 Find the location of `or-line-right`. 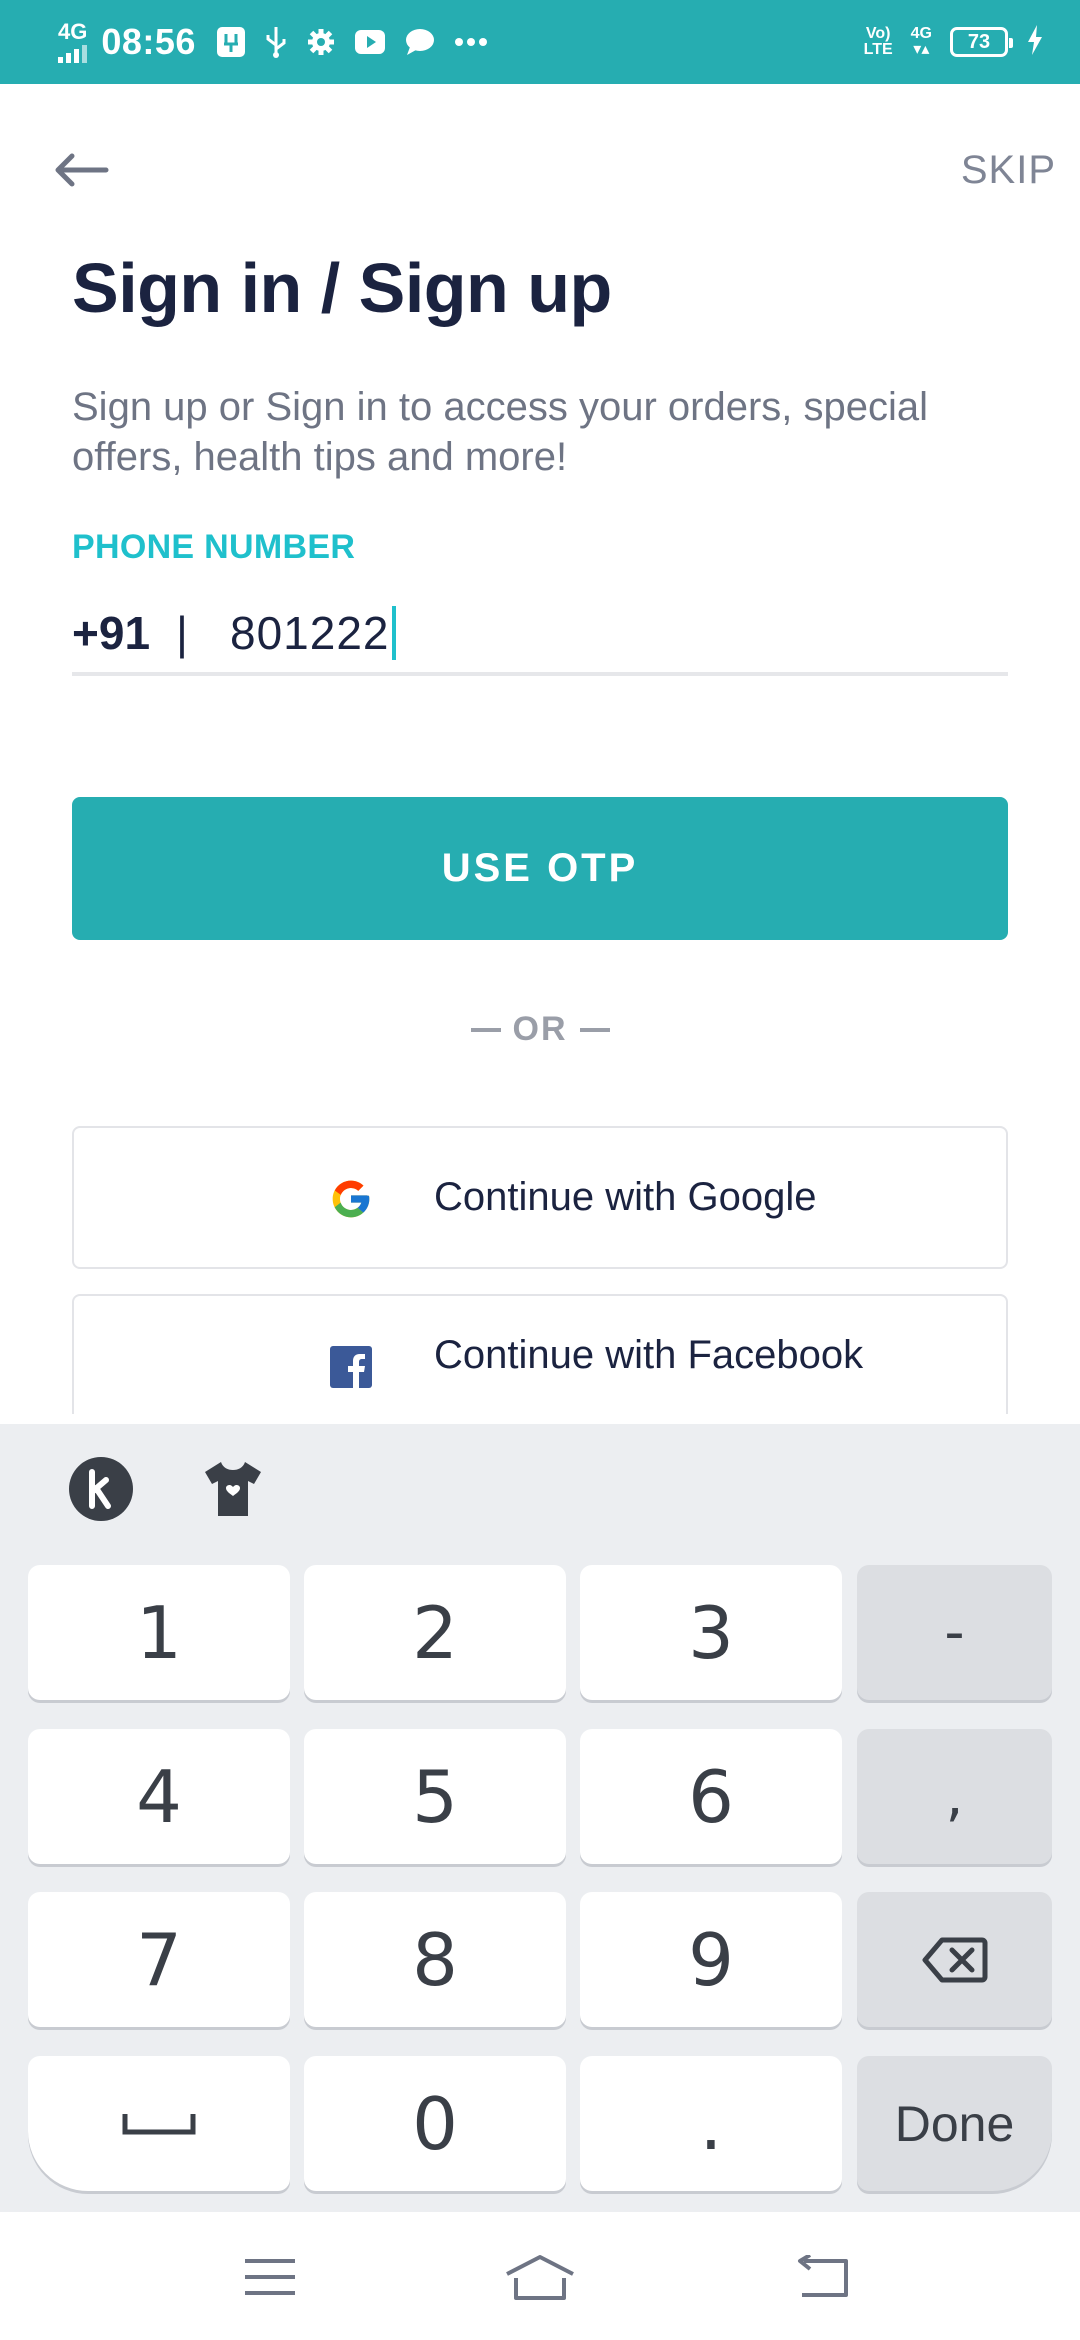

or-line-right is located at coordinates (594, 1029).